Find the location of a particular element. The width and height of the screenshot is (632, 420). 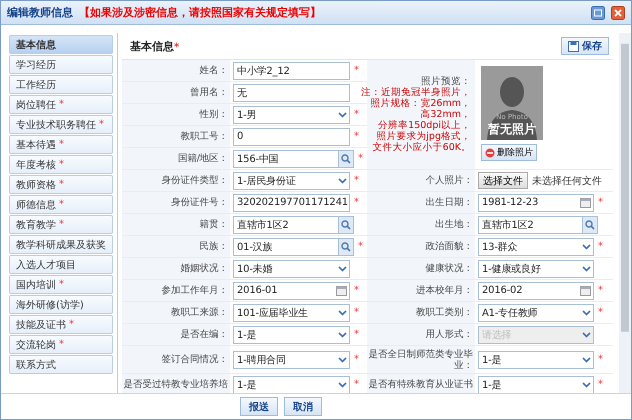

sidebar-item: 教学科研成果及获奖 is located at coordinates (61, 244).